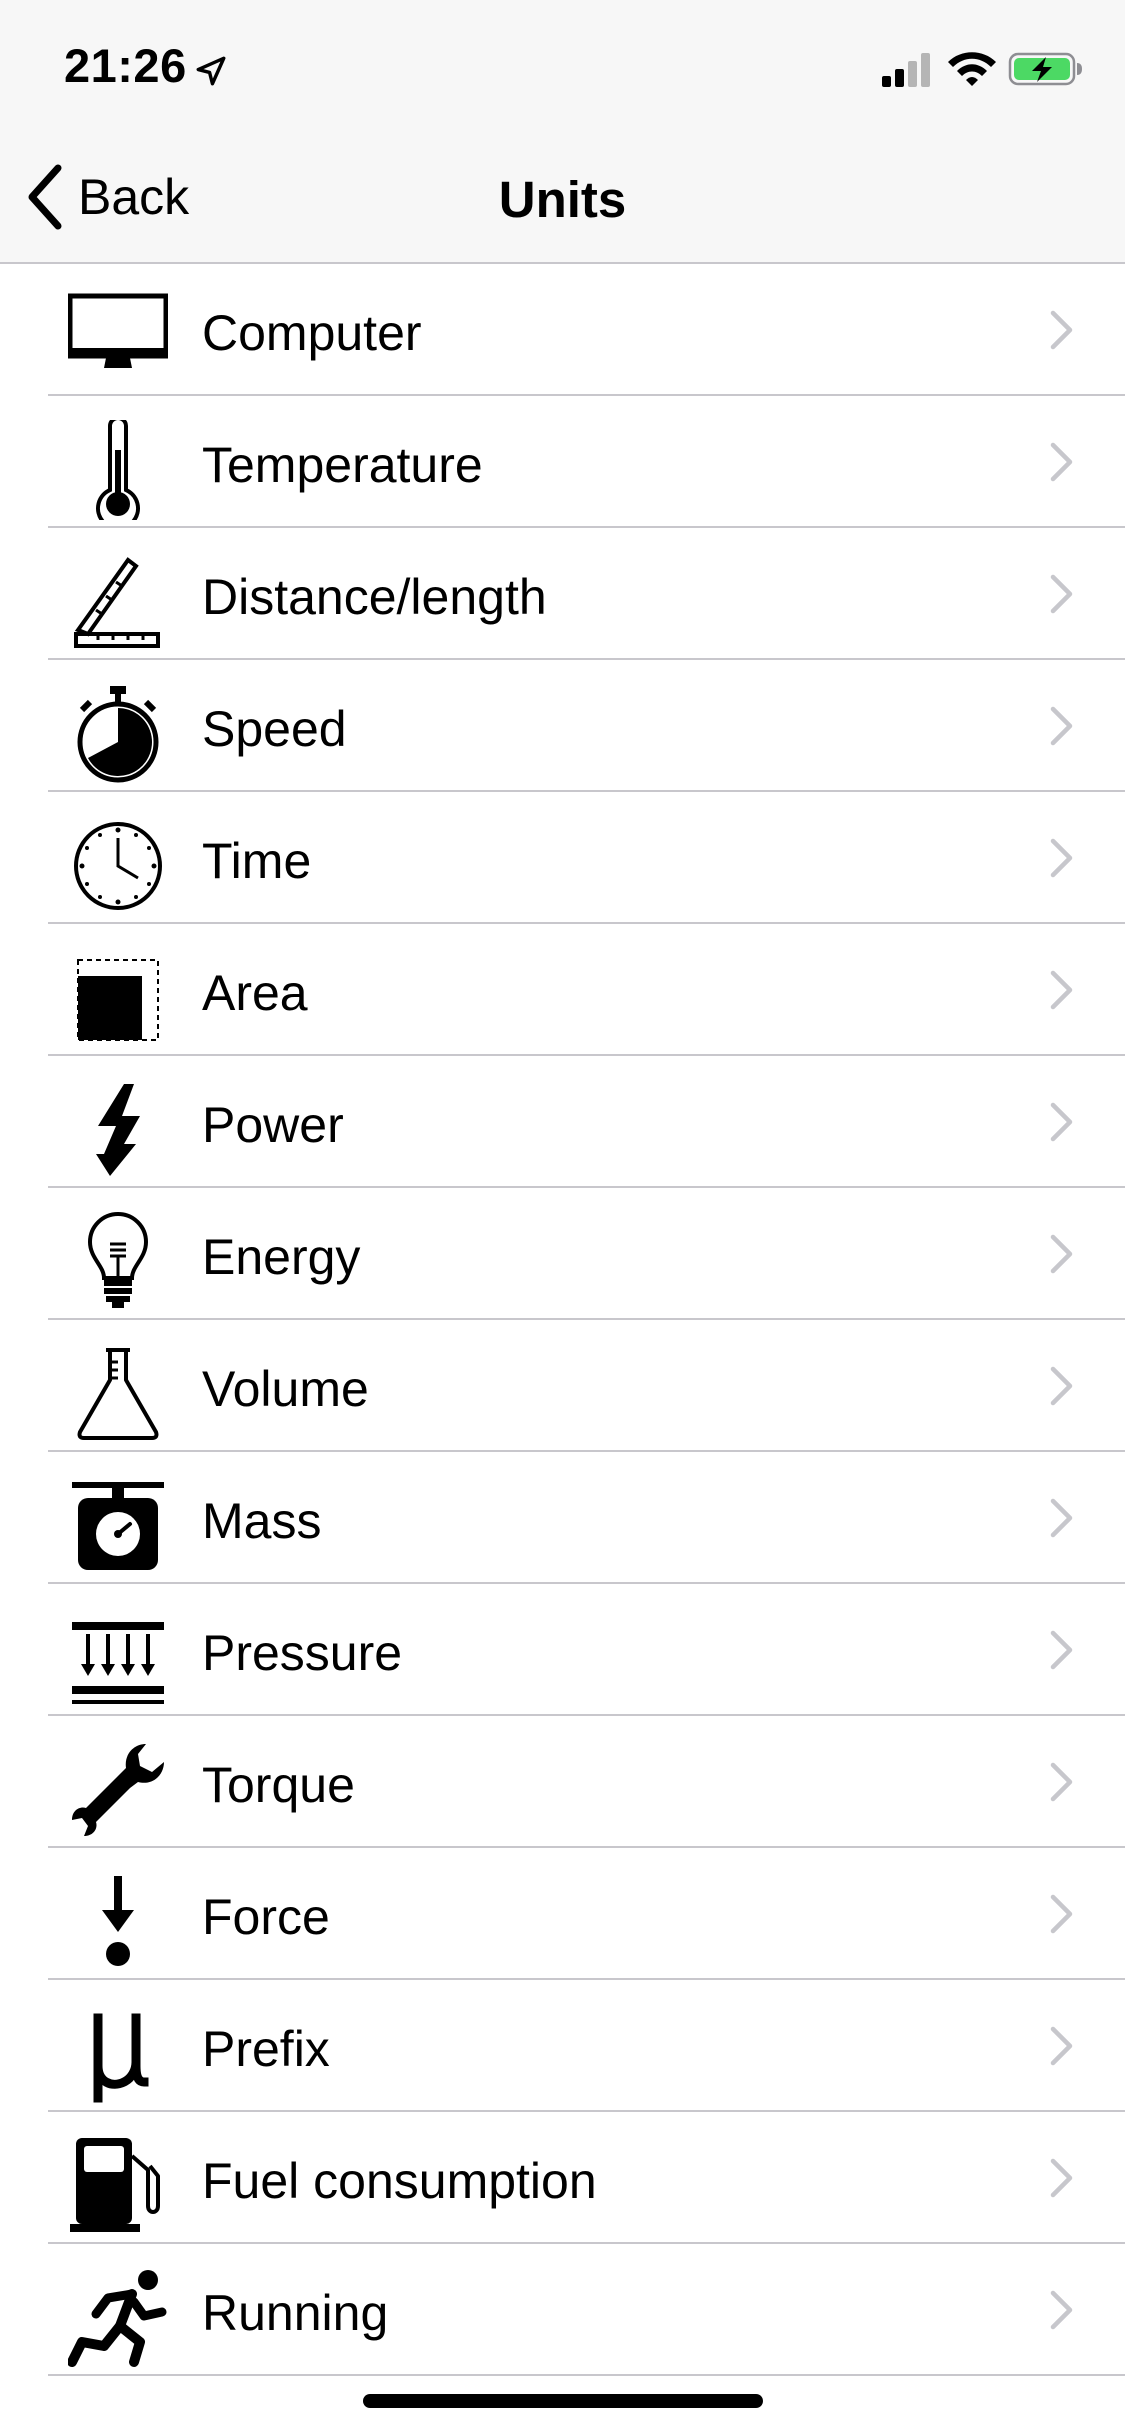 The height and width of the screenshot is (2436, 1125). I want to click on page-title: Units, so click(562, 199).